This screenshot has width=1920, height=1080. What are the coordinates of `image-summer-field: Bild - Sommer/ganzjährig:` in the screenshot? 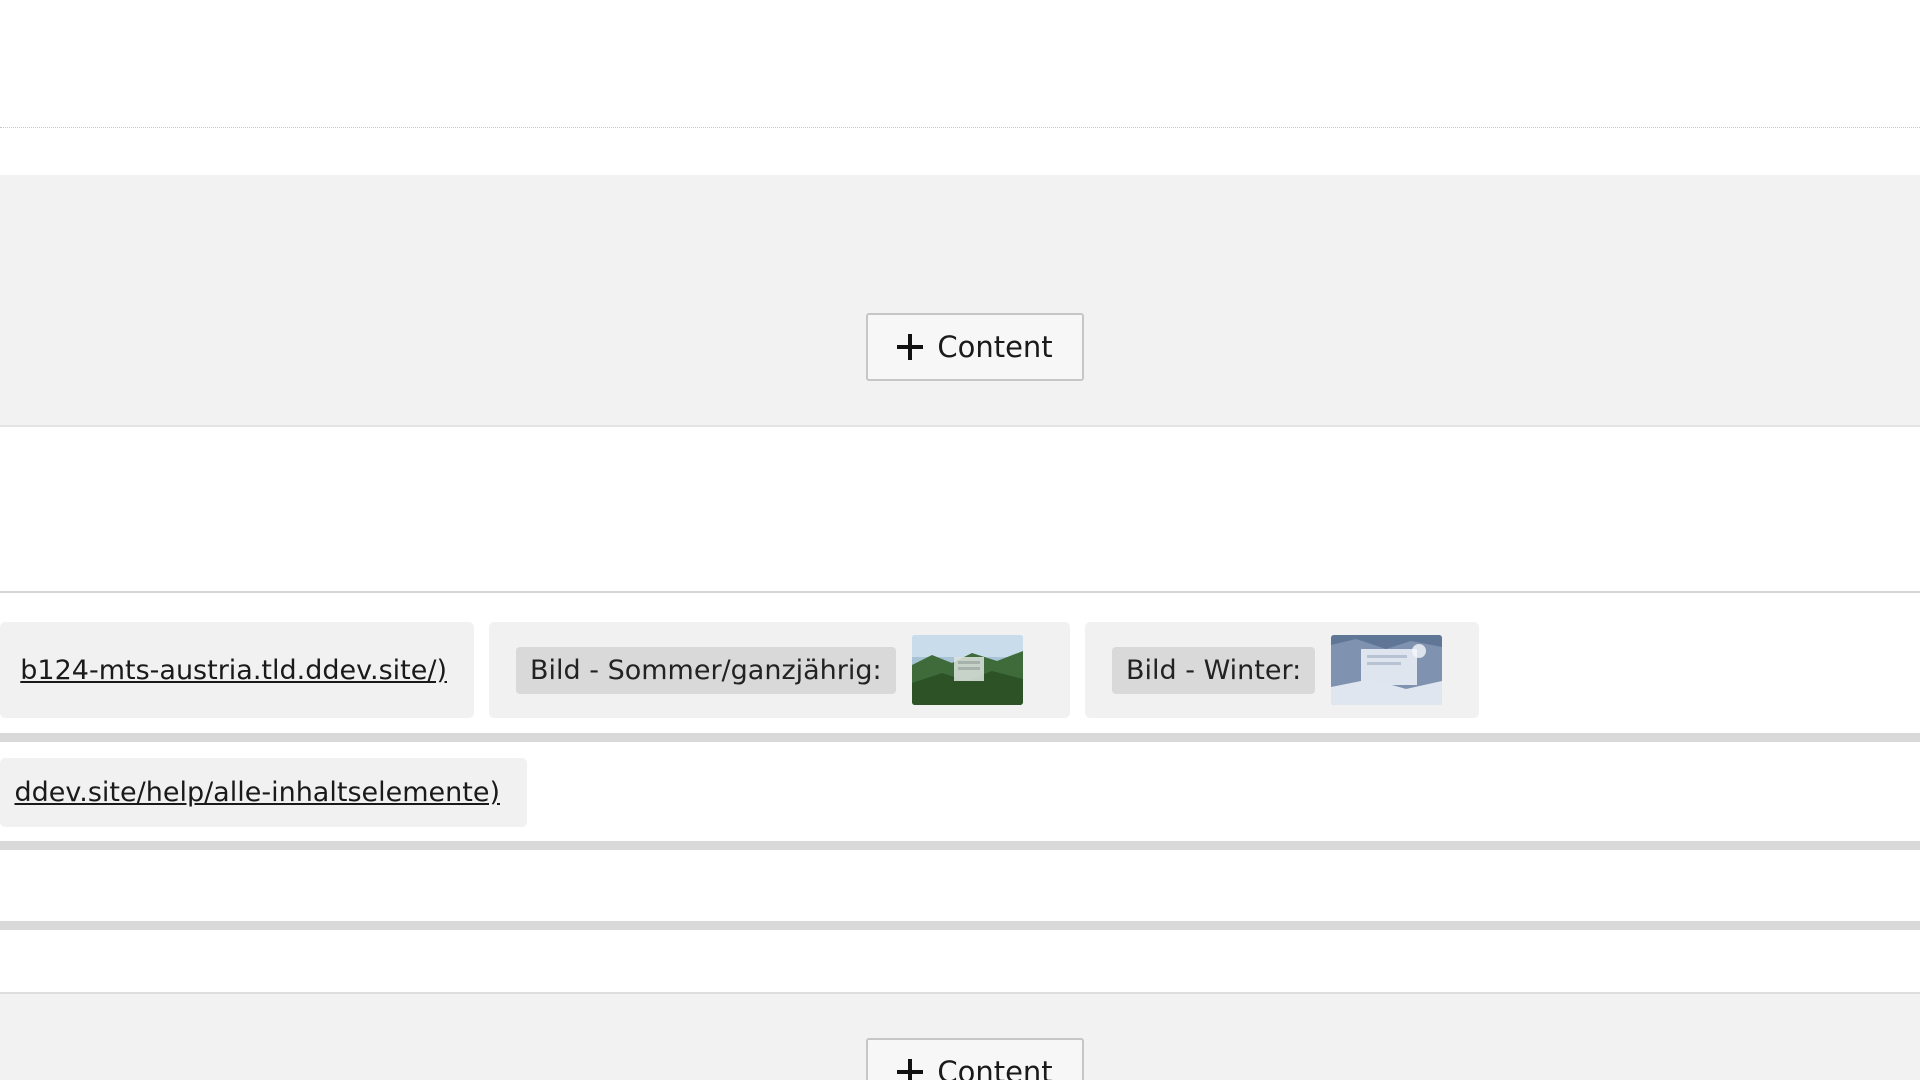 It's located at (779, 670).